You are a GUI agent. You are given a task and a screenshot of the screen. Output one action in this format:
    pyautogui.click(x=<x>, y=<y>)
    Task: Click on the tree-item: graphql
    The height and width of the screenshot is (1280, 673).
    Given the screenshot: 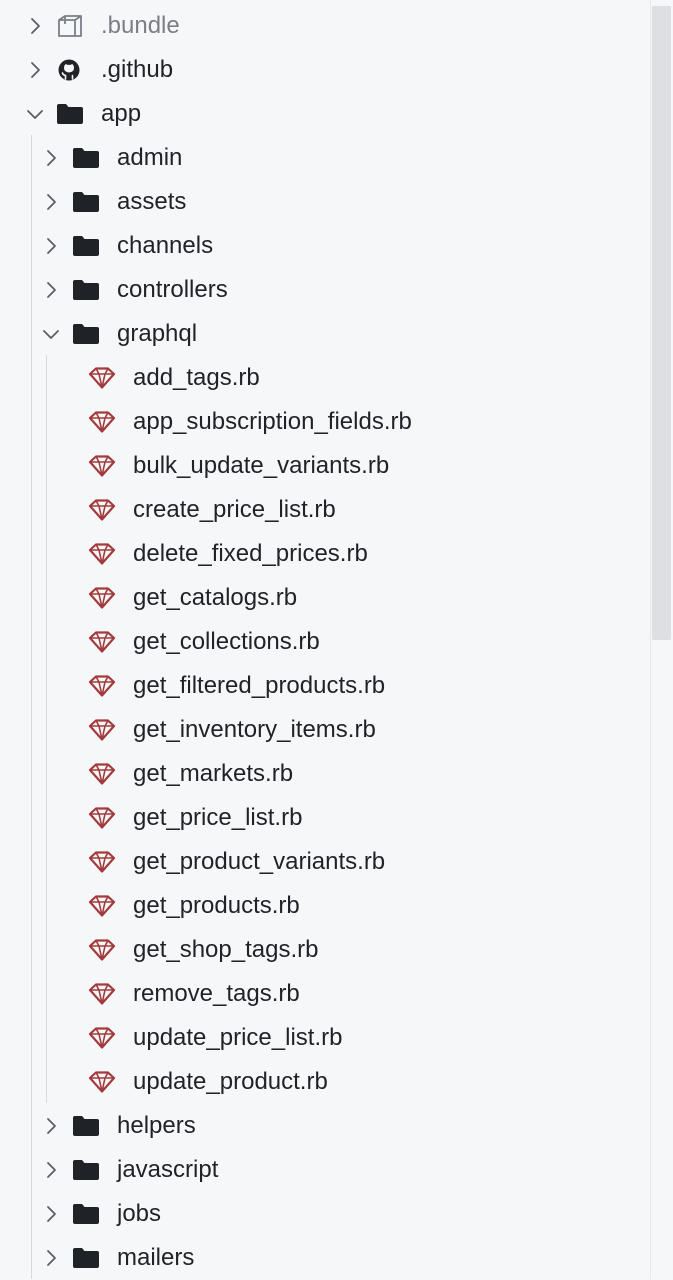 What is the action you would take?
    pyautogui.click(x=325, y=334)
    